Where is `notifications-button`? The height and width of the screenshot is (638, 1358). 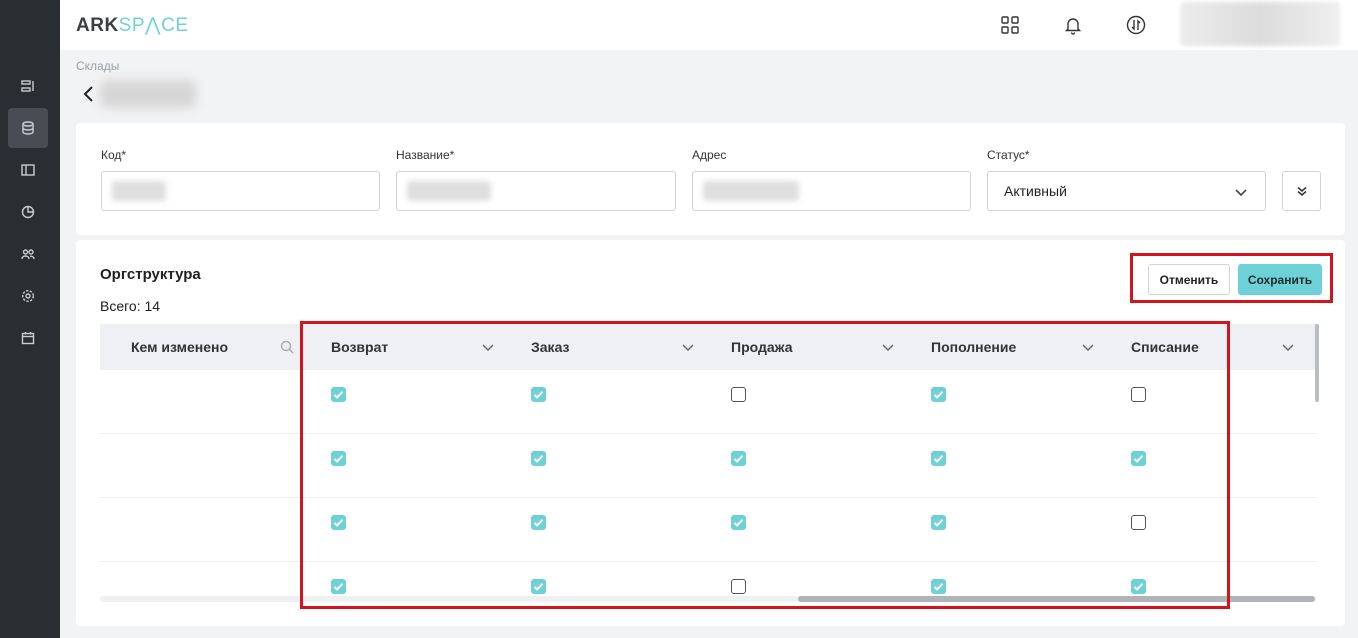
notifications-button is located at coordinates (1073, 25).